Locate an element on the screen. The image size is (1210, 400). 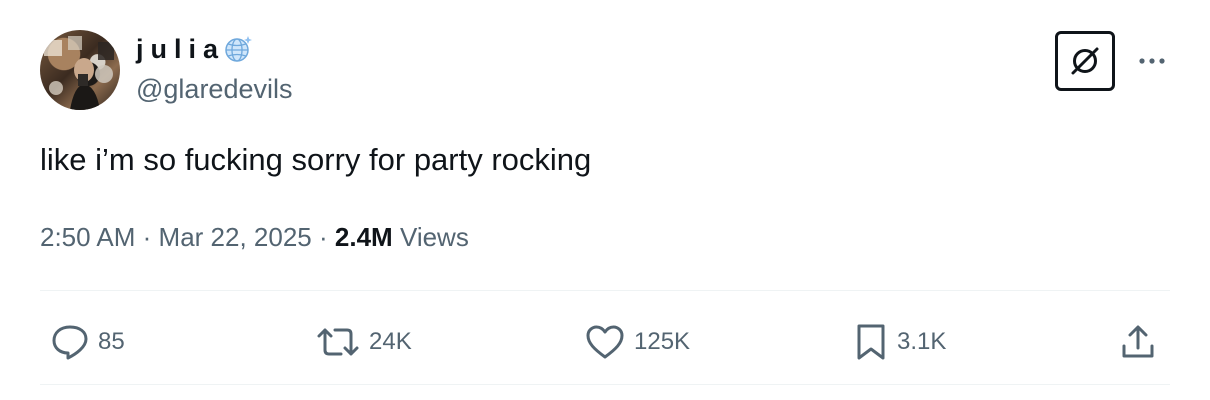
tweet-date: Mar 22, 2025 is located at coordinates (235, 237).